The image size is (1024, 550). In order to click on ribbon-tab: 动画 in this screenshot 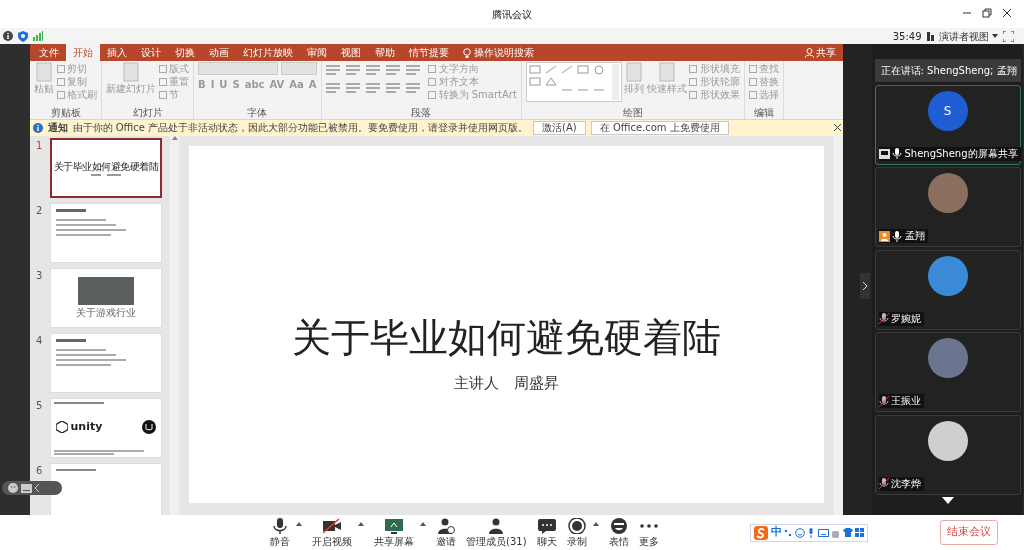, I will do `click(219, 52)`.